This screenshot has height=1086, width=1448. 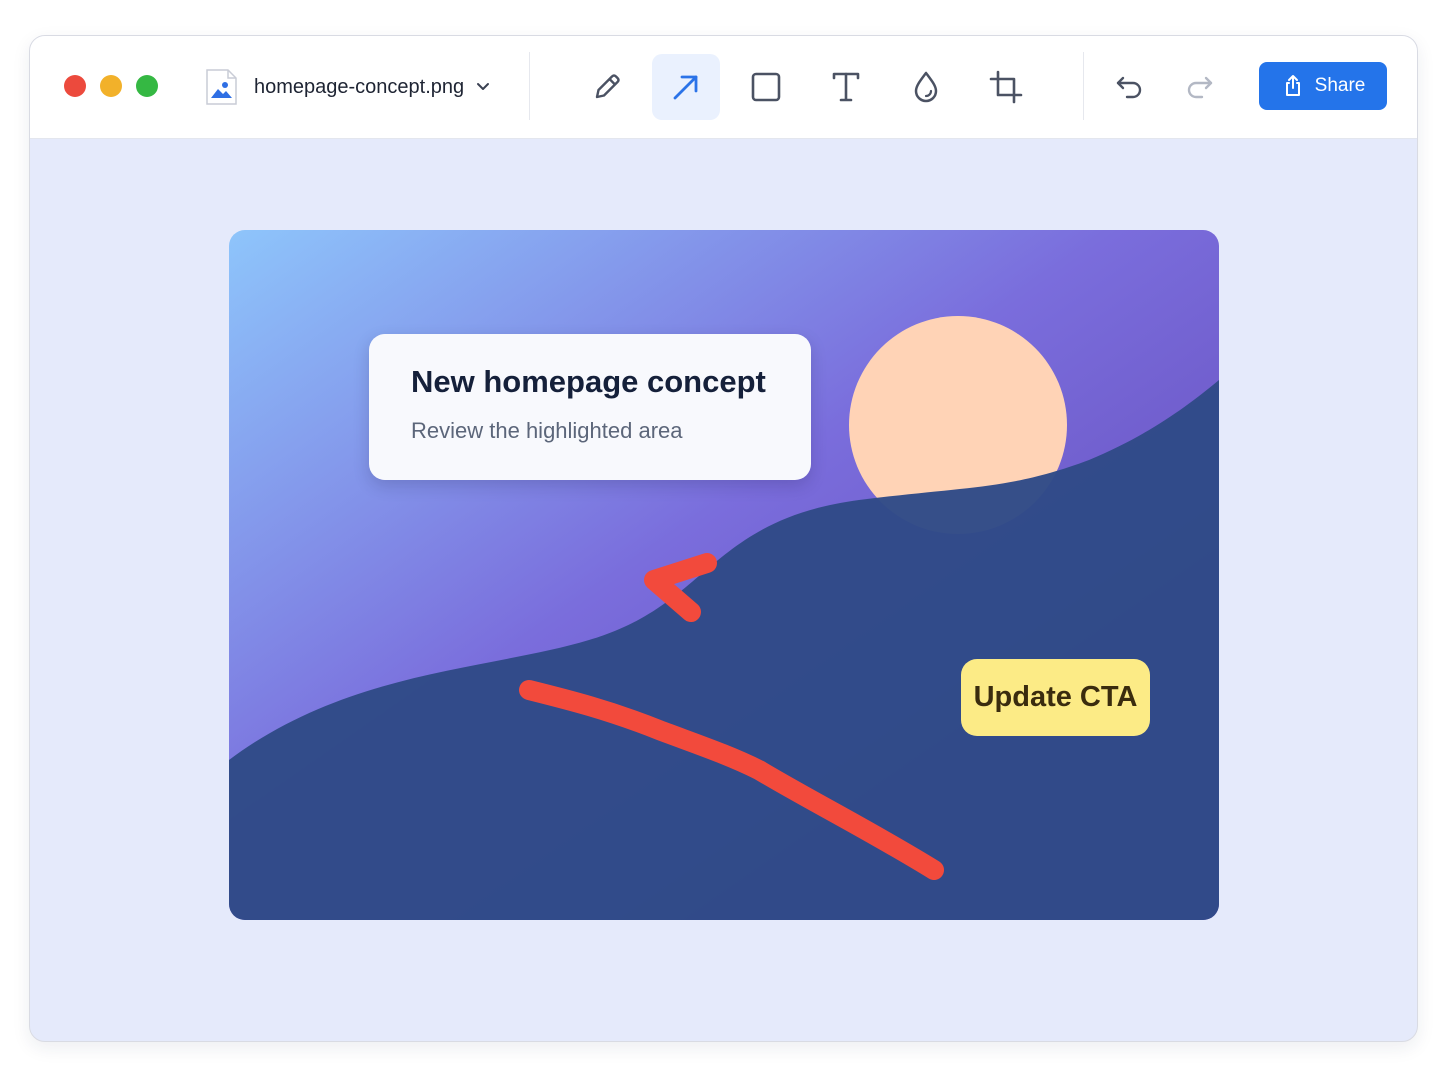 What do you see at coordinates (547, 430) in the screenshot?
I see `card-subtitle: Review the highlighted area` at bounding box center [547, 430].